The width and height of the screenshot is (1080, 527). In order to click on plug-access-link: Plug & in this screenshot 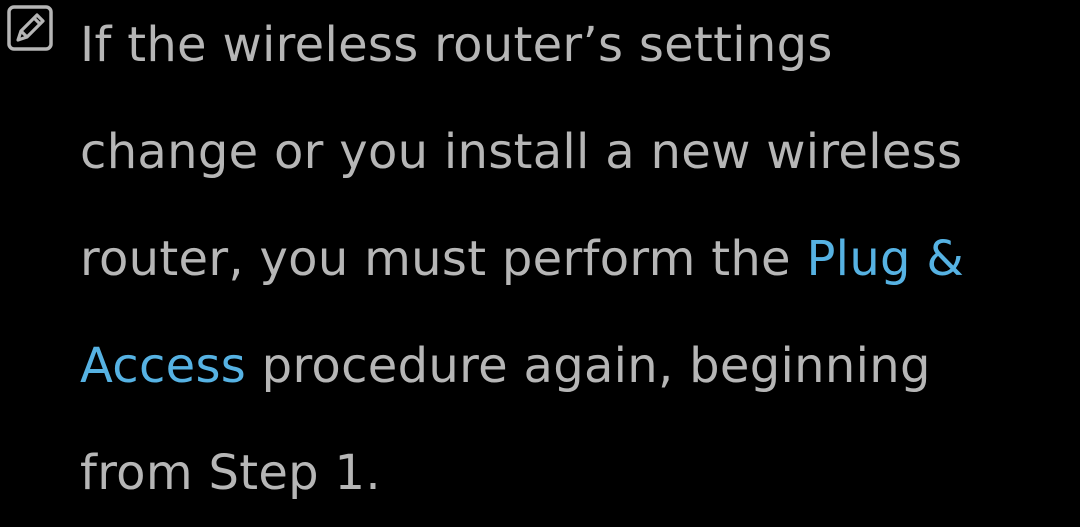, I will do `click(885, 259)`.